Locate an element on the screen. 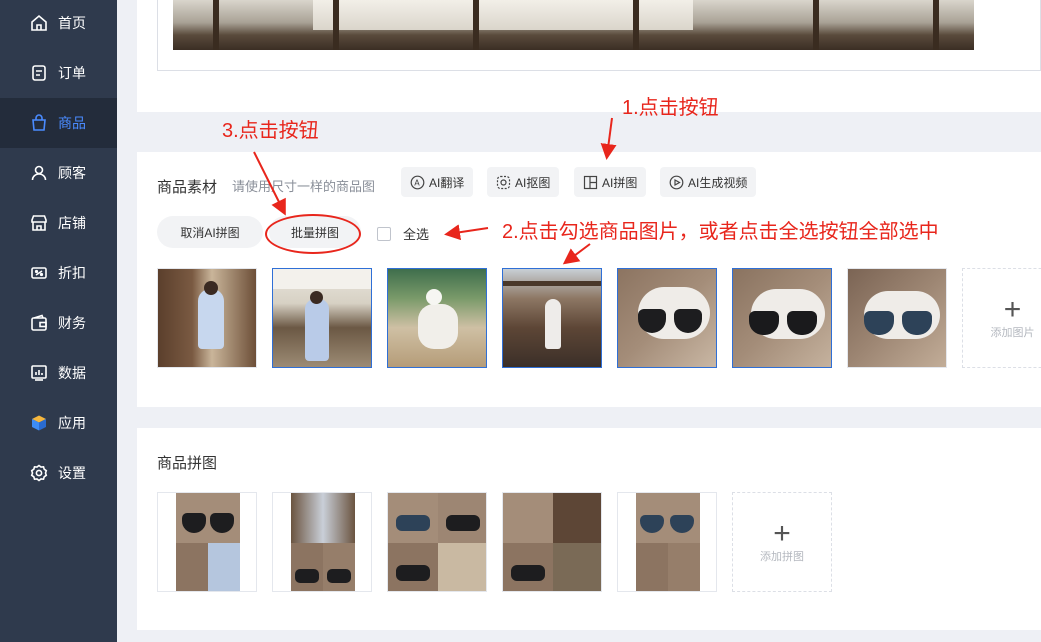 This screenshot has width=1041, height=642. ai-translate-button: A AI翻译 is located at coordinates (437, 182).